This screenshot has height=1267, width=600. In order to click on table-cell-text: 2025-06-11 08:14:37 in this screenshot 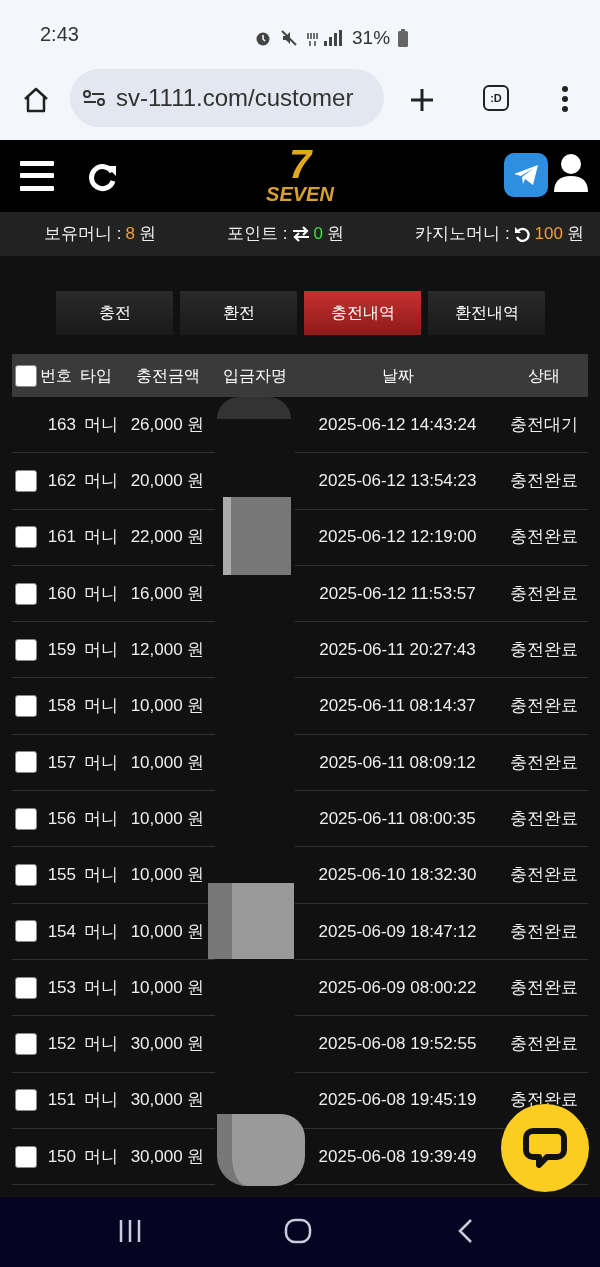, I will do `click(397, 706)`.